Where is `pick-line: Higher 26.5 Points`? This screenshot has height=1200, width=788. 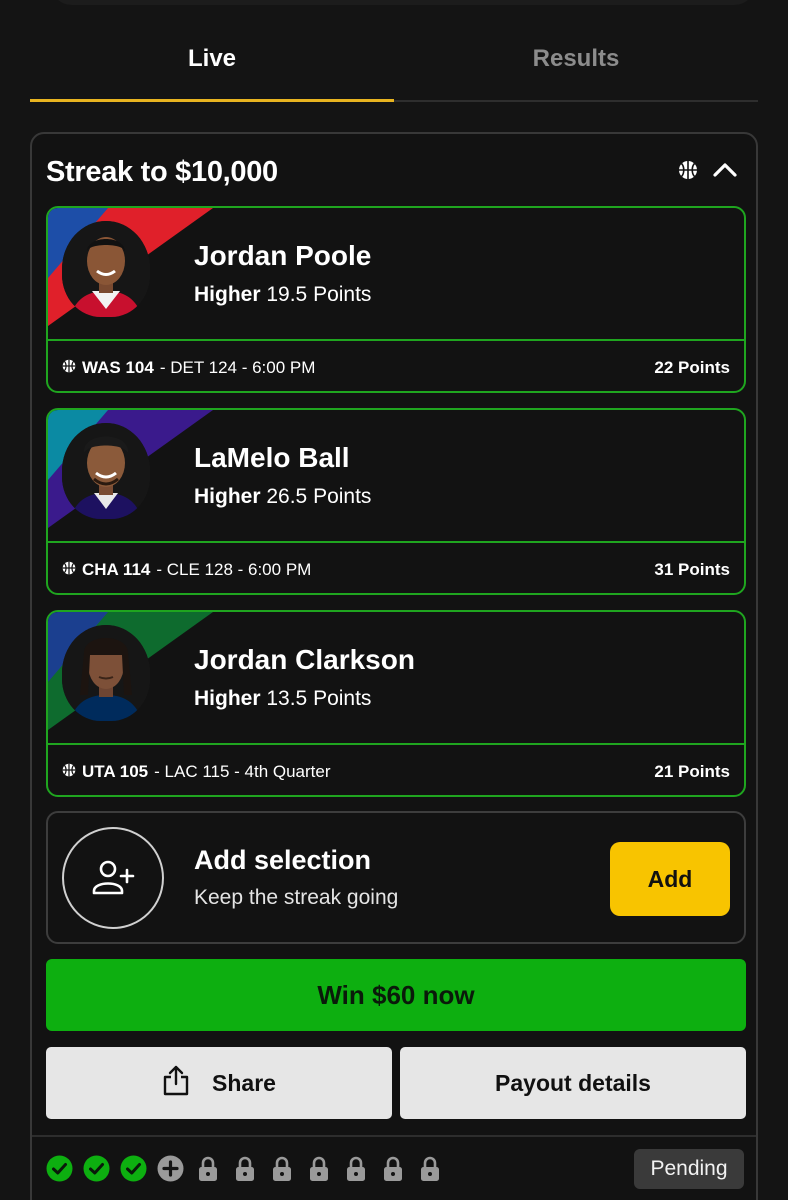
pick-line: Higher 26.5 Points is located at coordinates (282, 497).